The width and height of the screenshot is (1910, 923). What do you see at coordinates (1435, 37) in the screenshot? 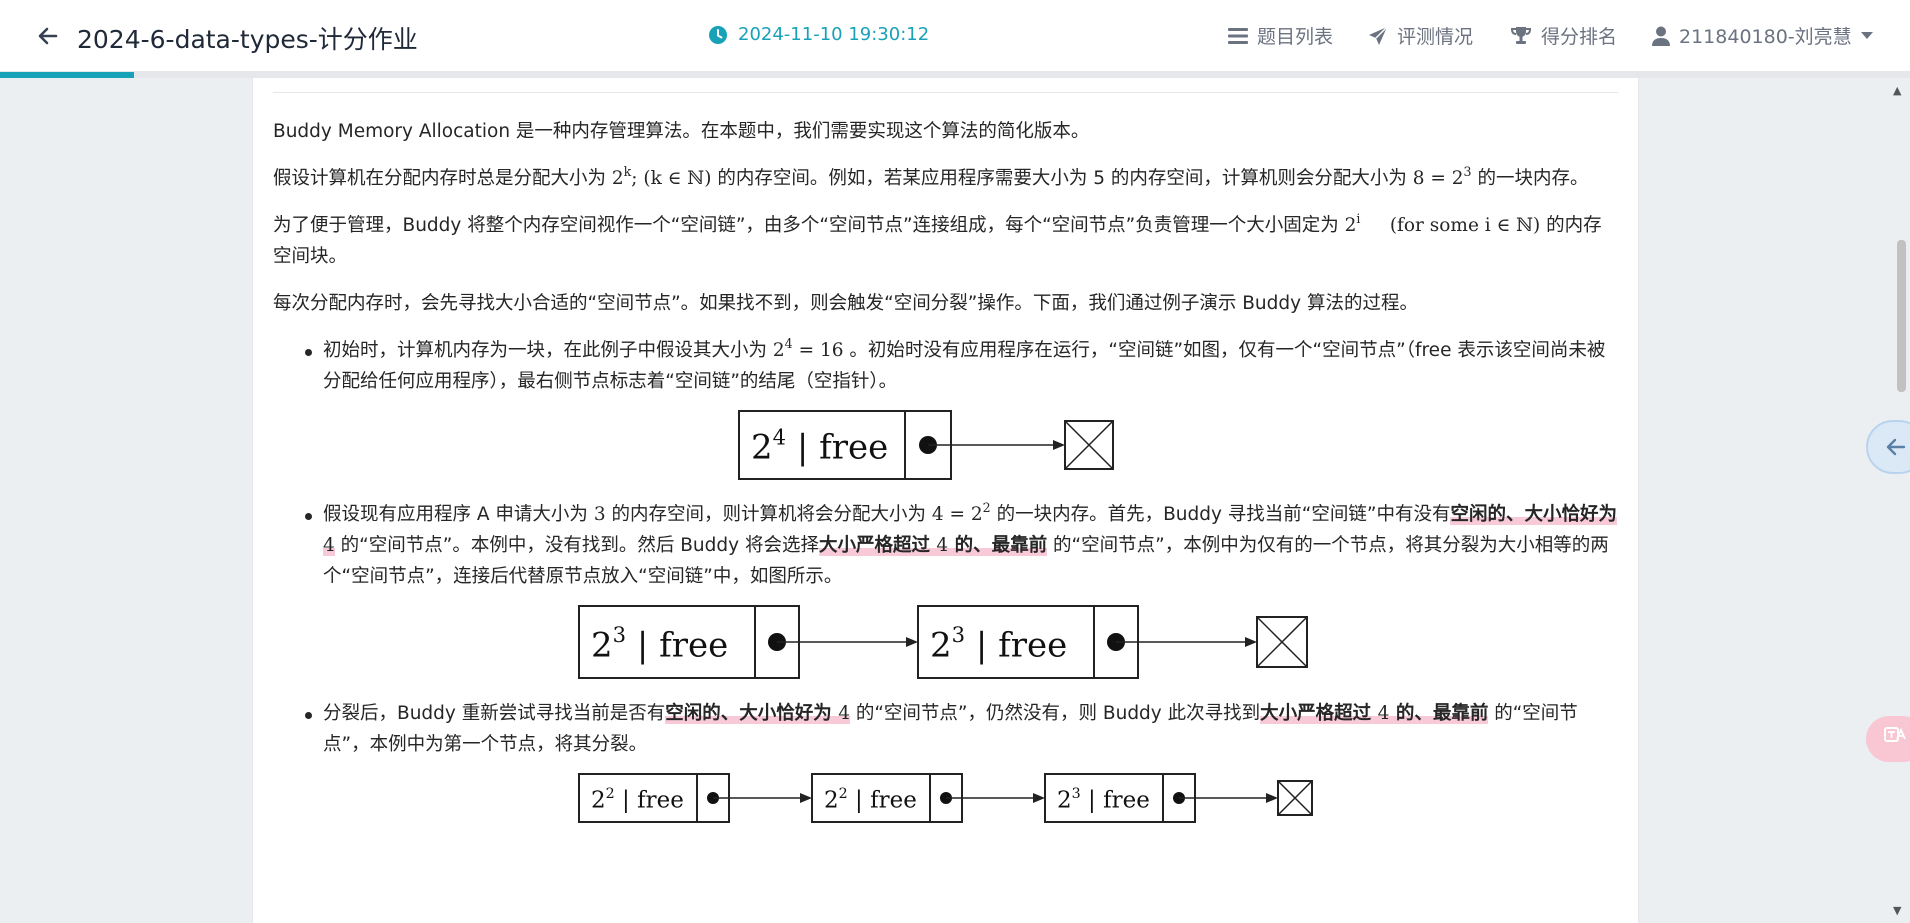
I see `nav-label: 评测情况` at bounding box center [1435, 37].